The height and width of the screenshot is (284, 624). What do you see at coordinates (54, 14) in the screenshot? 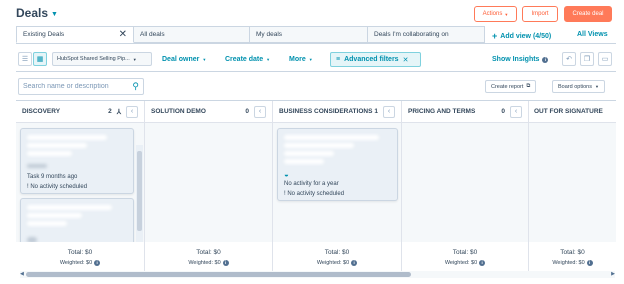
I see `chevron-down-icon: ▼` at bounding box center [54, 14].